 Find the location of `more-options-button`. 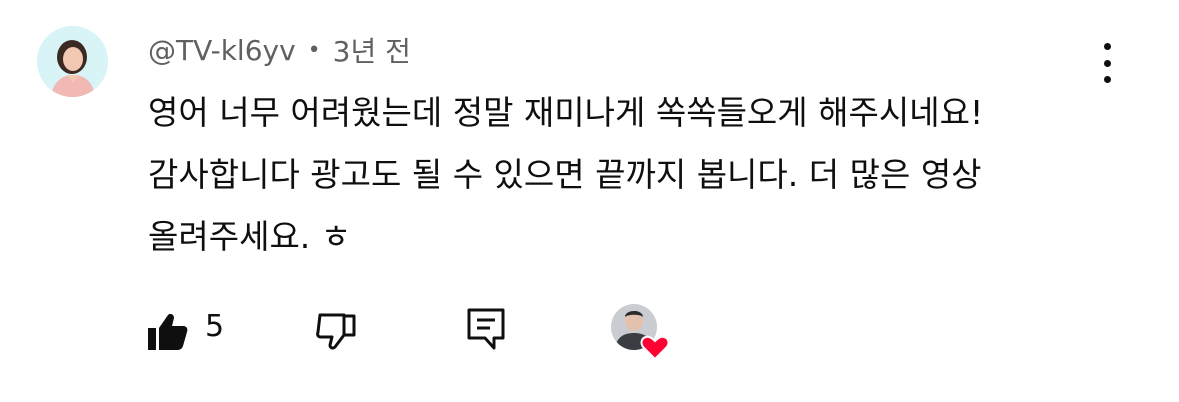

more-options-button is located at coordinates (1107, 63).